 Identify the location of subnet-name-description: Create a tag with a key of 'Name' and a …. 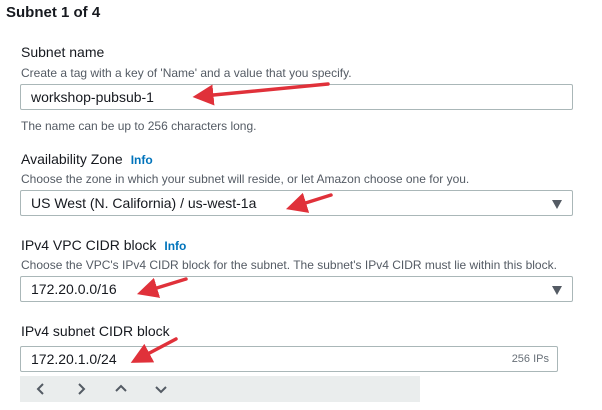
(186, 73).